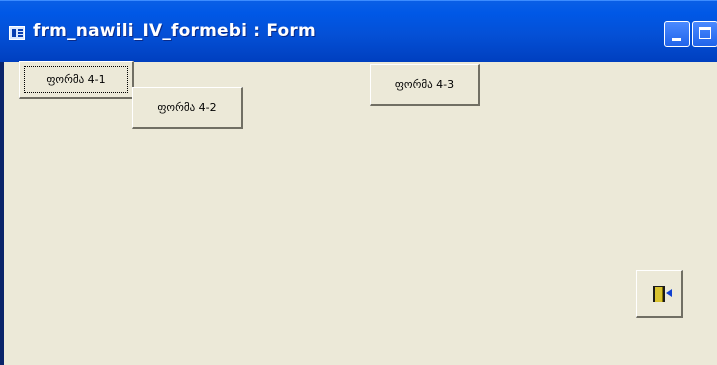  What do you see at coordinates (174, 31) in the screenshot?
I see `window-title: frm_nawili_IV_formebi : Form` at bounding box center [174, 31].